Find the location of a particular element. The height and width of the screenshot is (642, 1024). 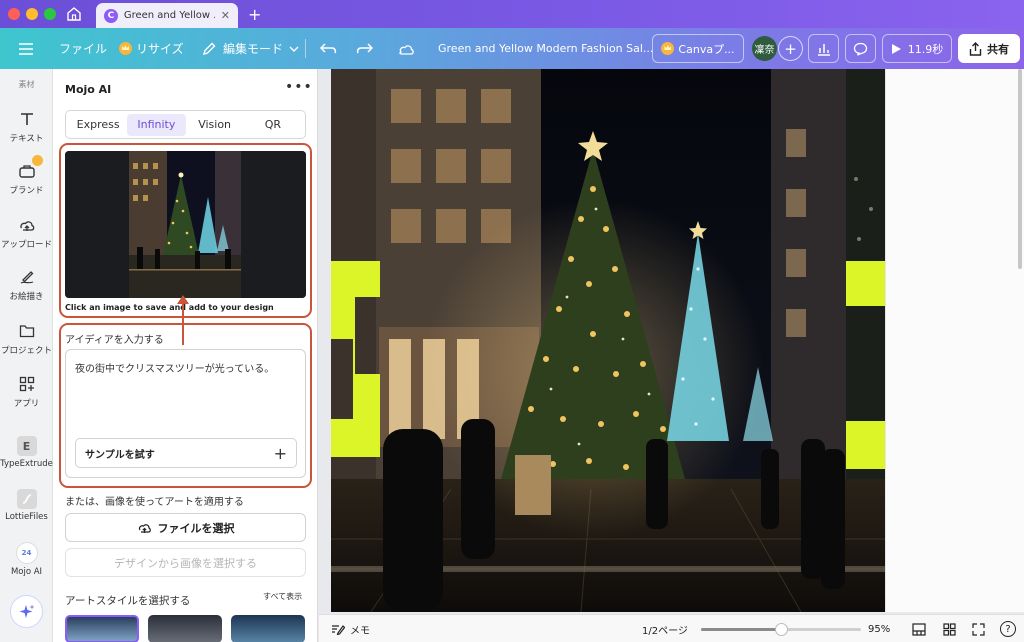

lottiefiles-icon is located at coordinates (26, 499).